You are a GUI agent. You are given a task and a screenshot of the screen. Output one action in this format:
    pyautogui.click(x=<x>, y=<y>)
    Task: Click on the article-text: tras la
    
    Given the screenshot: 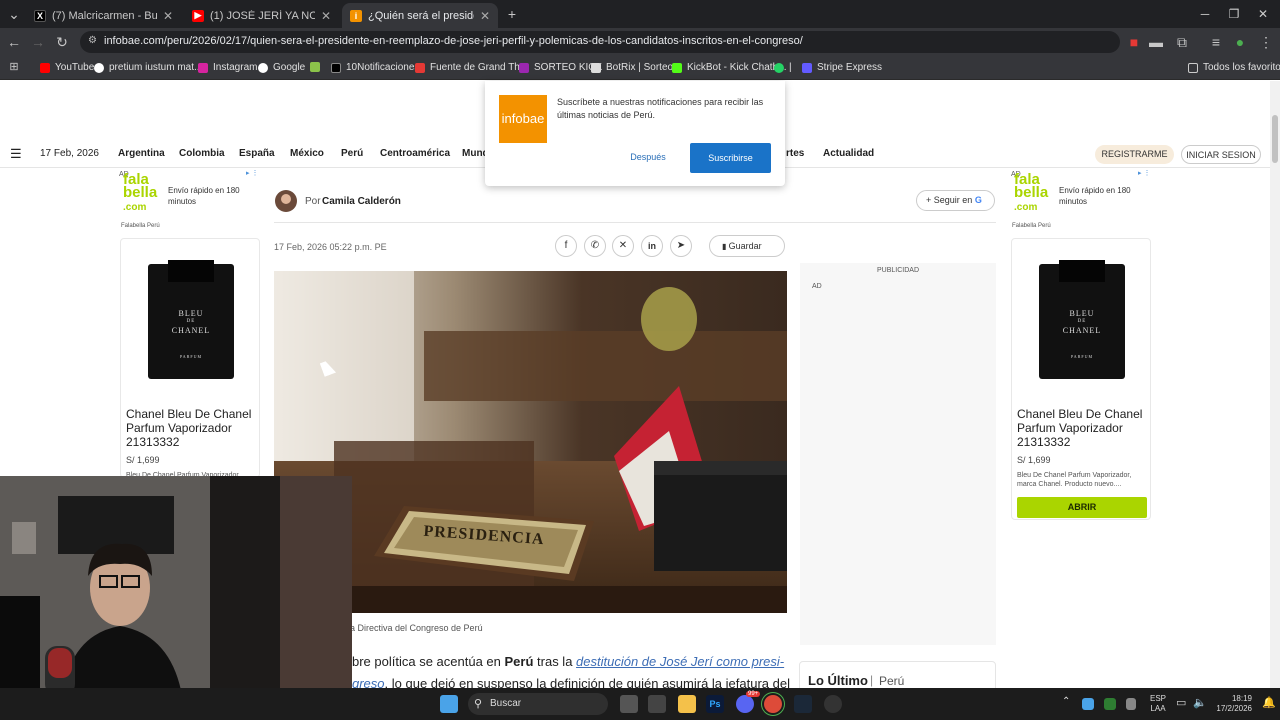 What is the action you would take?
    pyautogui.click(x=555, y=661)
    